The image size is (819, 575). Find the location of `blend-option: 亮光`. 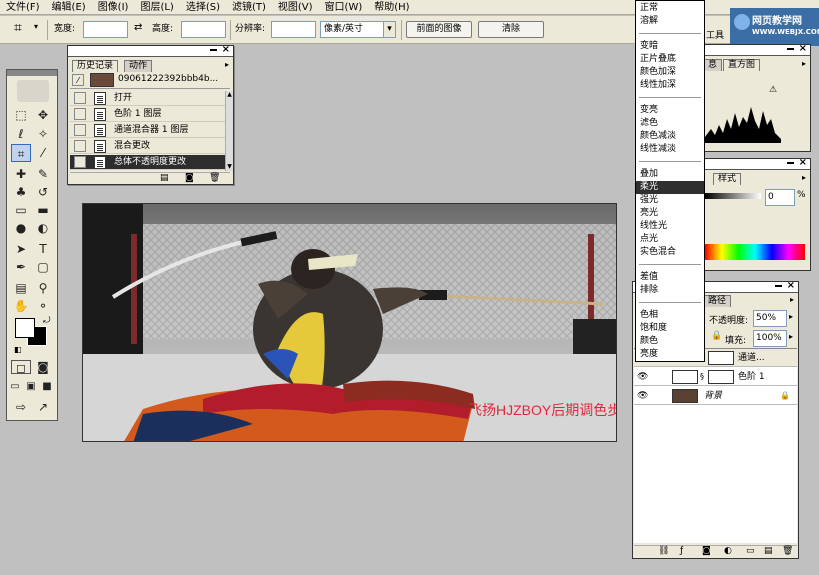

blend-option: 亮光 is located at coordinates (670, 213).